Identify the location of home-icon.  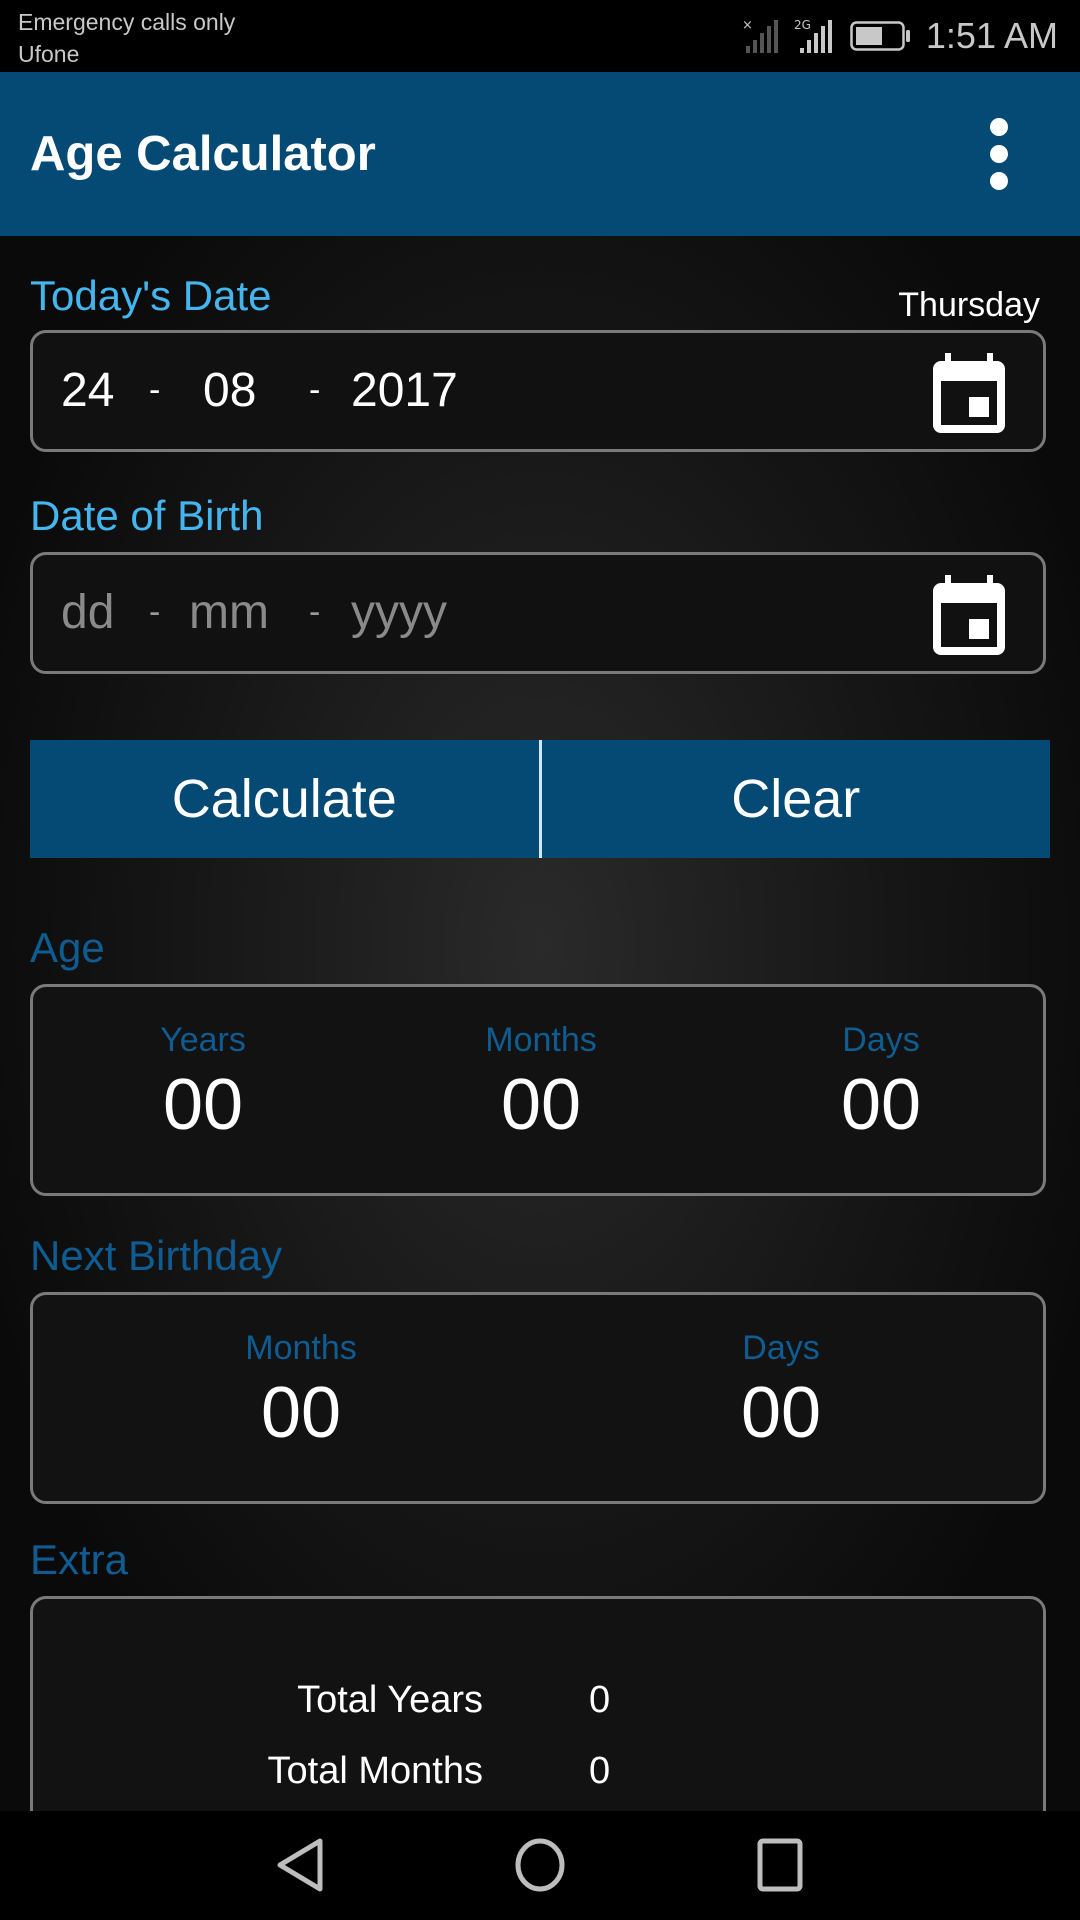
(540, 1865).